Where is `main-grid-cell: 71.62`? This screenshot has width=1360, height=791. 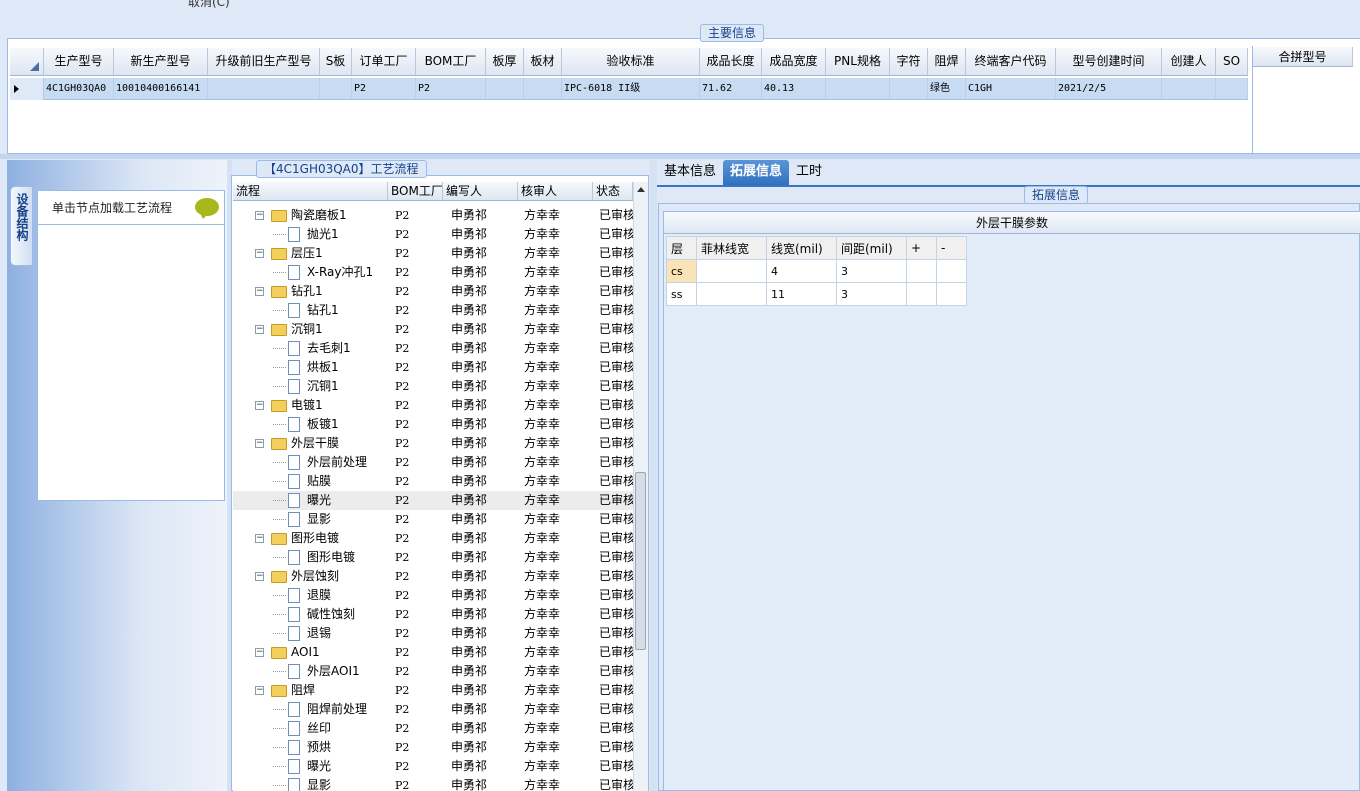
main-grid-cell: 71.62 is located at coordinates (731, 88).